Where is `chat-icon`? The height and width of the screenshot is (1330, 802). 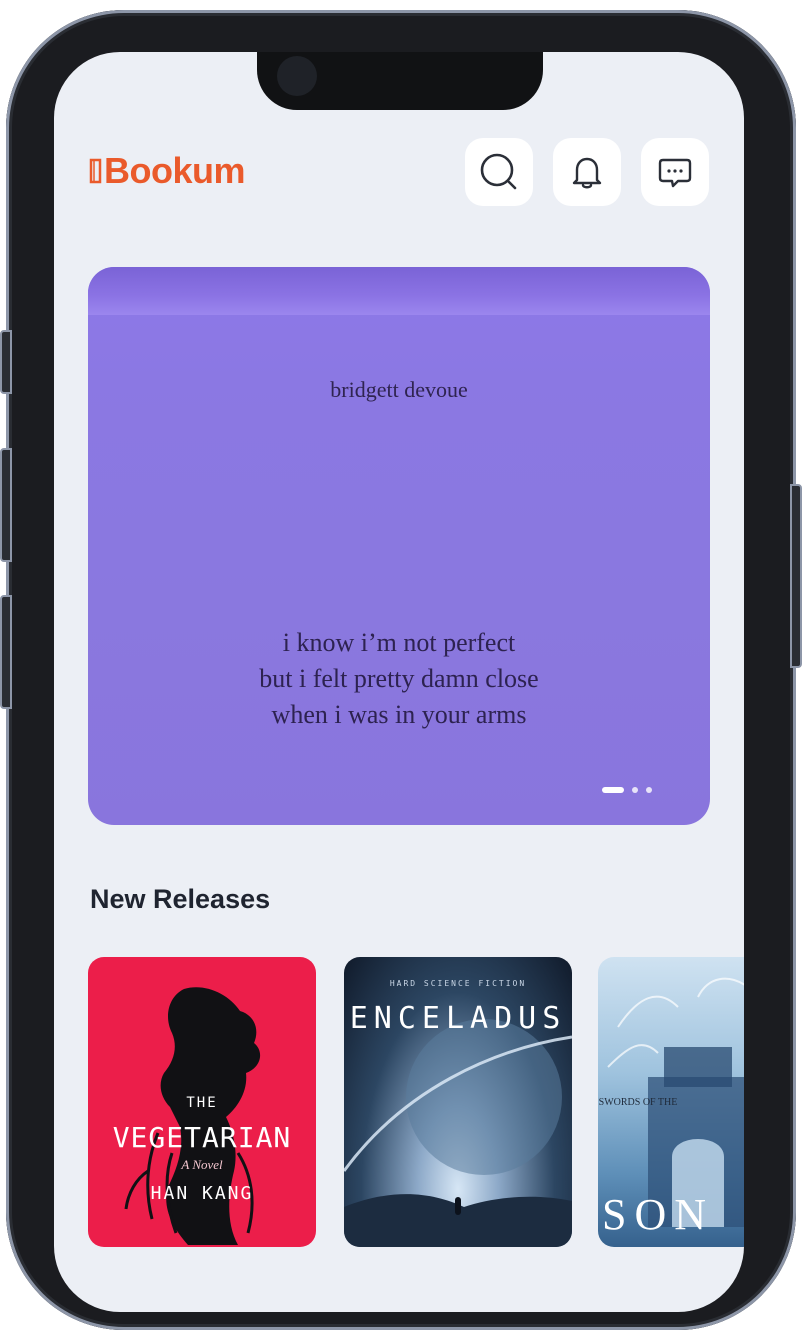 chat-icon is located at coordinates (675, 173).